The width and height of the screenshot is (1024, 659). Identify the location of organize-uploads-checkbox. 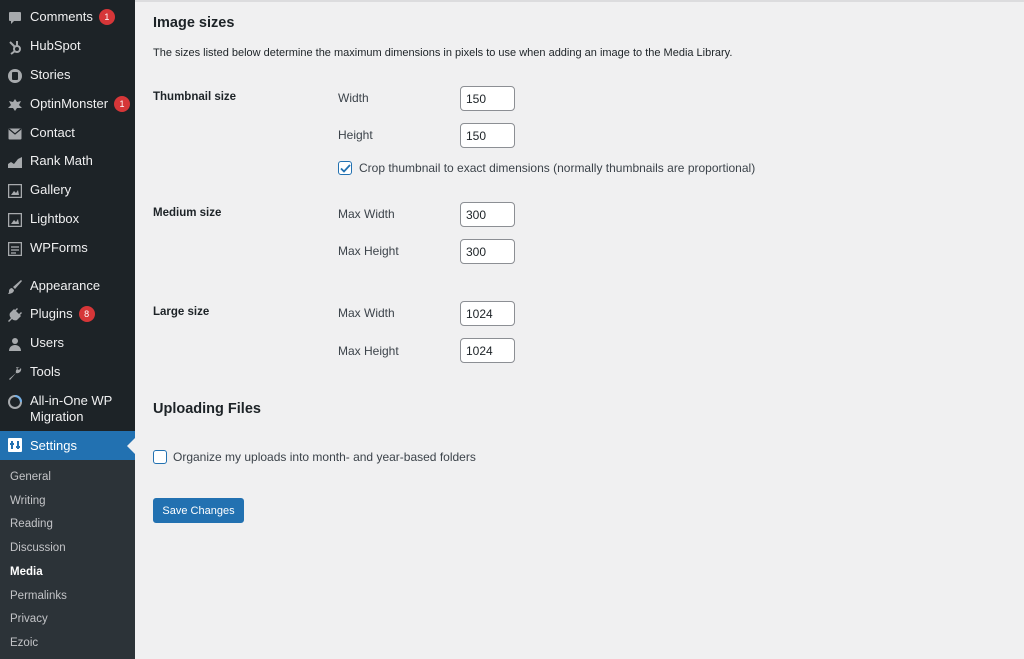
(160, 457).